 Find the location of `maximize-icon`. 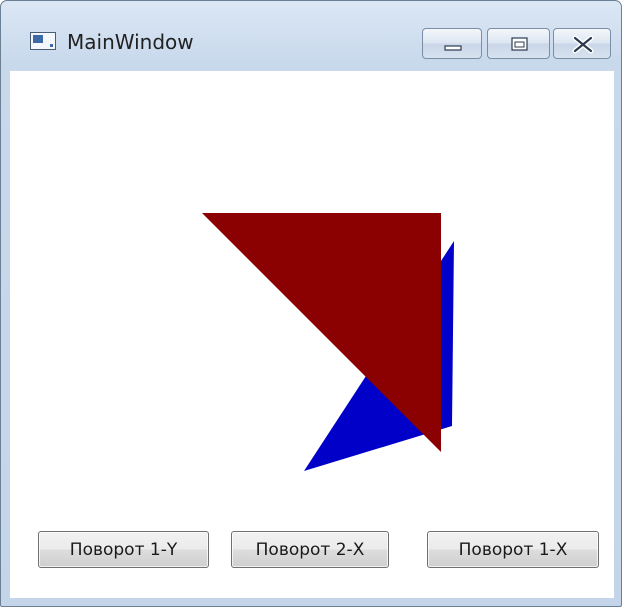

maximize-icon is located at coordinates (519, 44).